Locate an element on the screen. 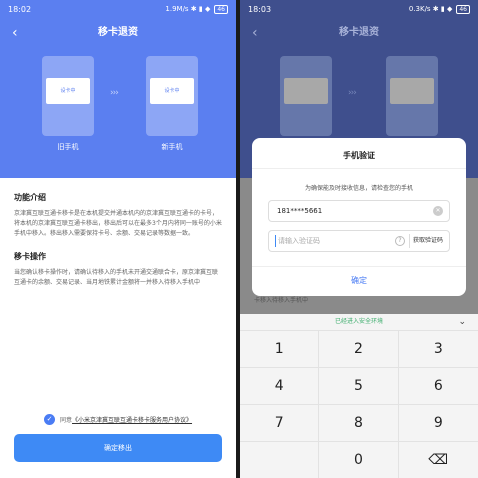  key-3: 3 is located at coordinates (438, 348).